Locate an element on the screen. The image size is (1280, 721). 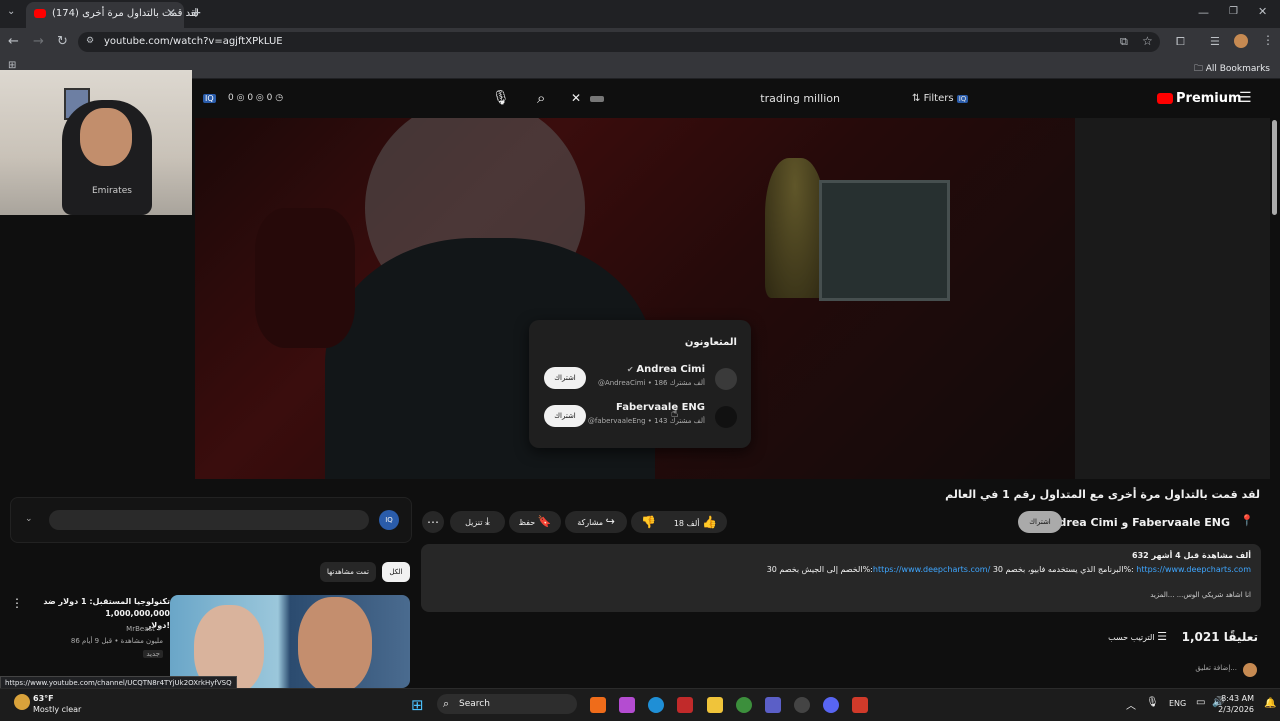
extensions-icon: ⧠ is located at coordinates (1180, 42).